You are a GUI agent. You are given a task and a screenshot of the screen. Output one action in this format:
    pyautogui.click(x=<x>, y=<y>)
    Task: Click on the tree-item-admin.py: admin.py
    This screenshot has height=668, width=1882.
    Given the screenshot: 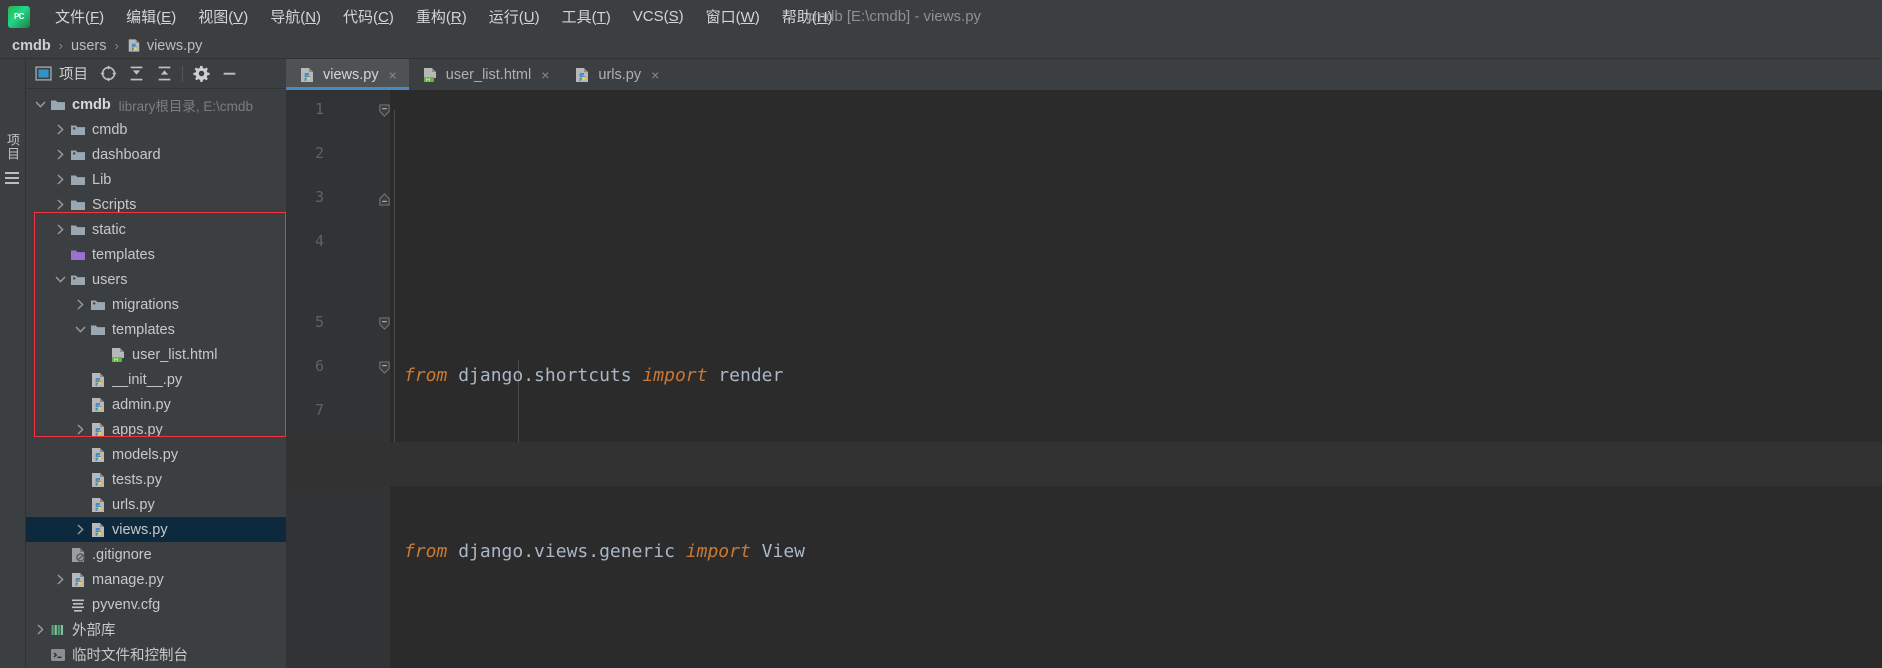 What is the action you would take?
    pyautogui.click(x=156, y=404)
    